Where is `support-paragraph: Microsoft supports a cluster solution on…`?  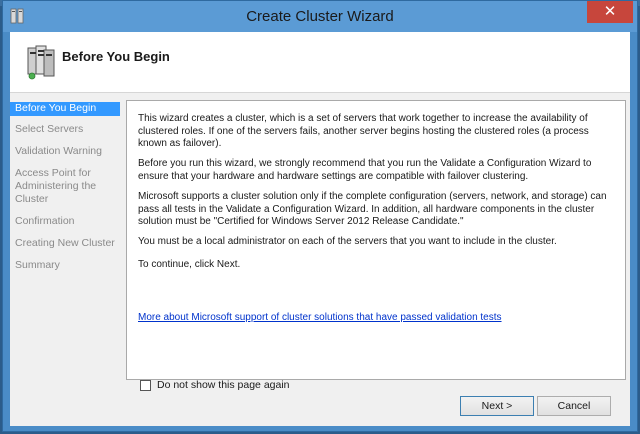
support-paragraph: Microsoft supports a cluster solution on… is located at coordinates (372, 209).